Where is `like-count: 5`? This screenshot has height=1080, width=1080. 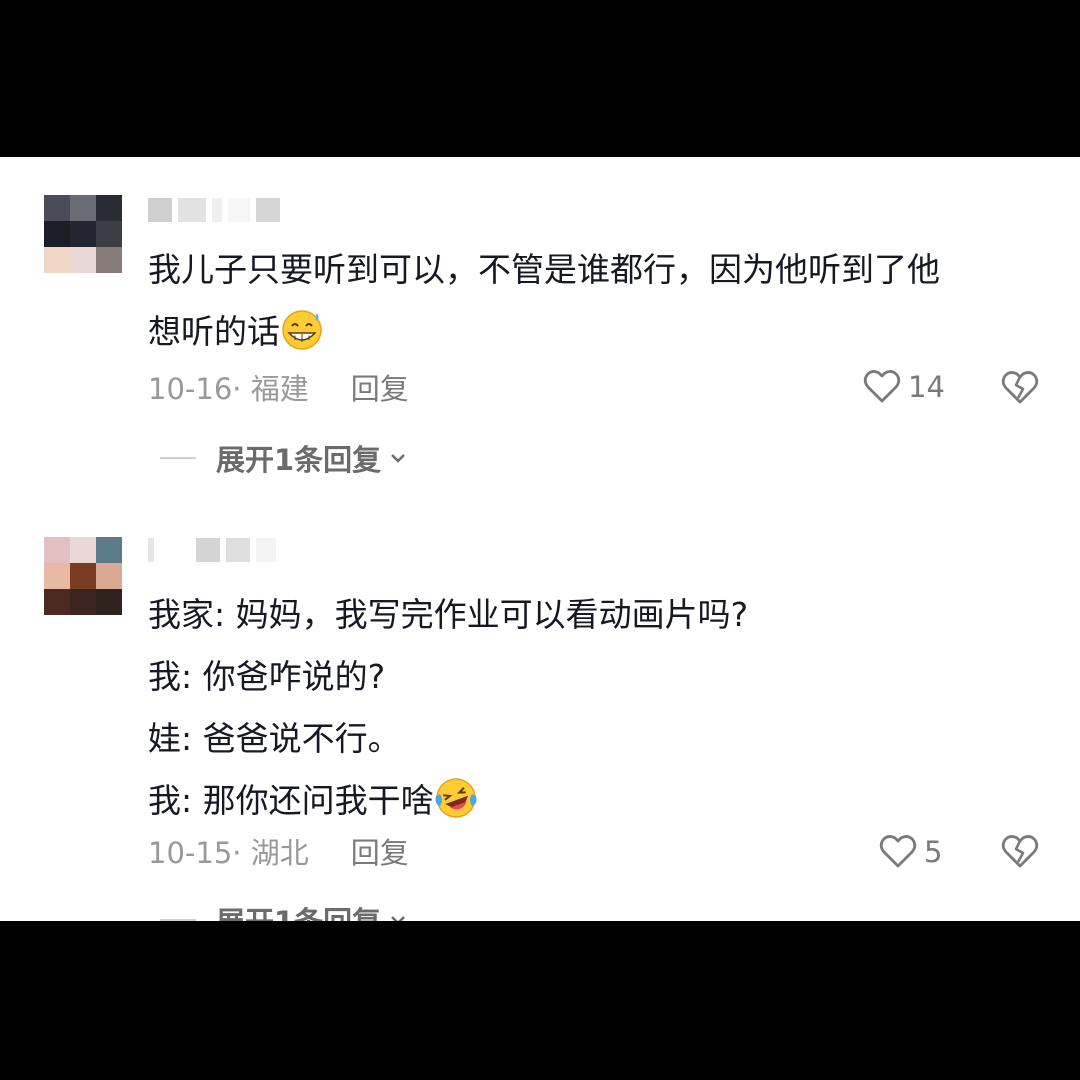 like-count: 5 is located at coordinates (933, 852).